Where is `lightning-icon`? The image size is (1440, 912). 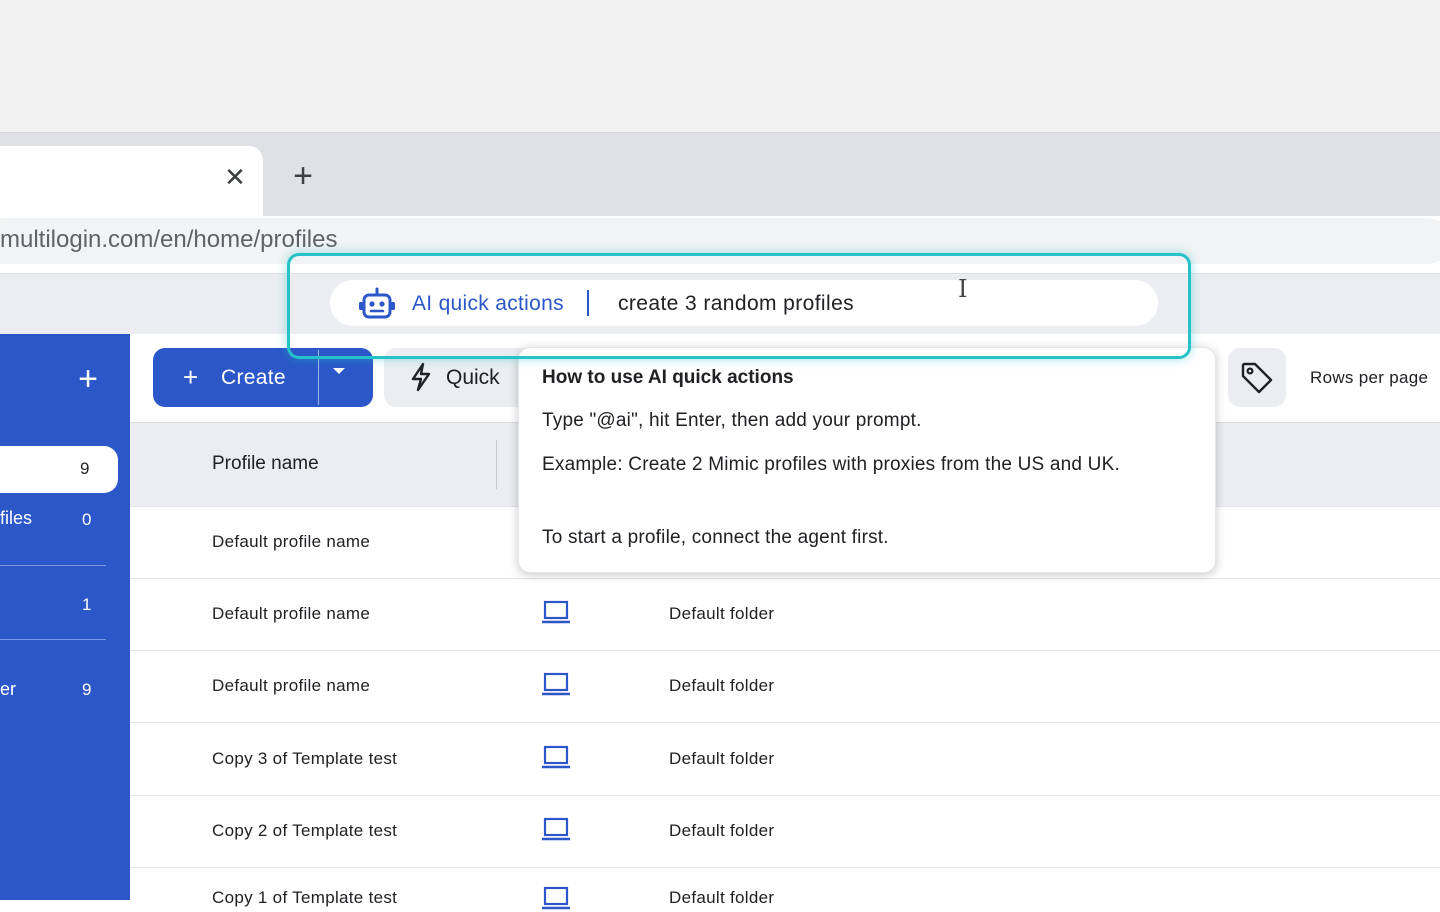
lightning-icon is located at coordinates (421, 377).